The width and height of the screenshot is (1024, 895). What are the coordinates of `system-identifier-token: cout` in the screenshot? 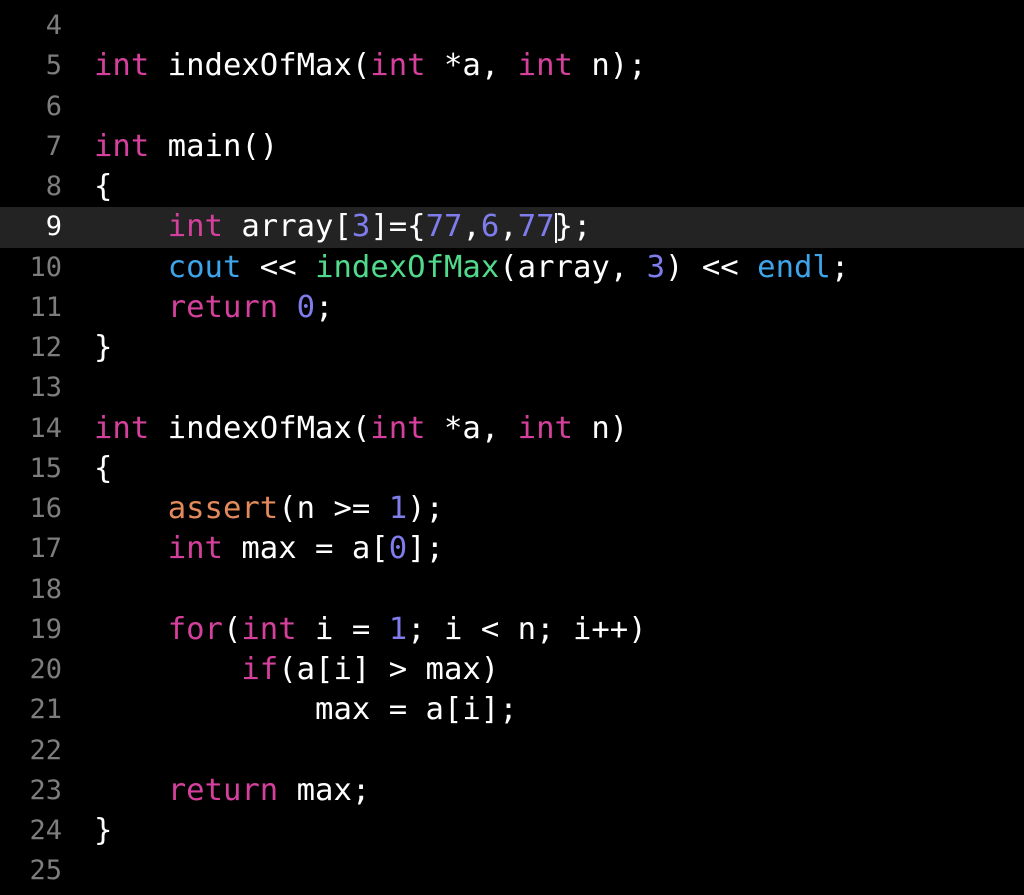 It's located at (204, 267).